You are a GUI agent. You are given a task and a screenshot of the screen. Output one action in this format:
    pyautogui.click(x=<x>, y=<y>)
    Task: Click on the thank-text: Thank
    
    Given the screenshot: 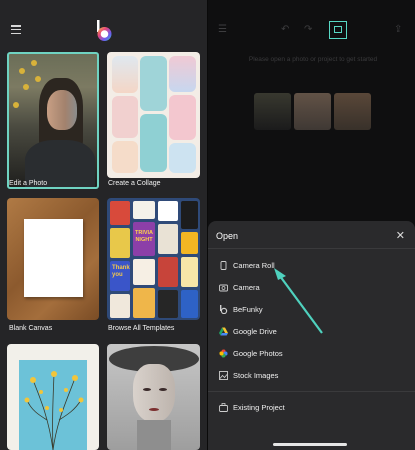 What is the action you would take?
    pyautogui.click(x=121, y=268)
    